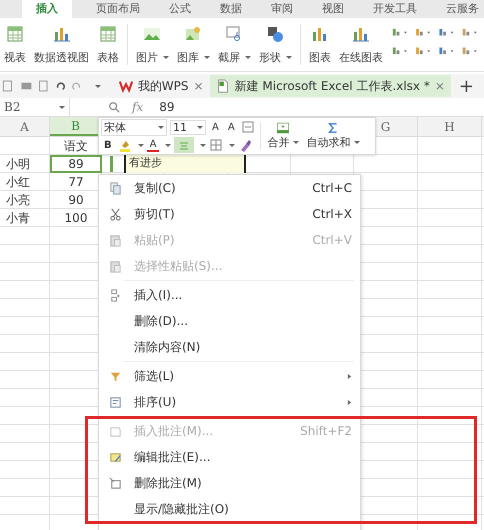 The width and height of the screenshot is (484, 530). What do you see at coordinates (18, 182) in the screenshot?
I see `table-cell-text: 小红` at bounding box center [18, 182].